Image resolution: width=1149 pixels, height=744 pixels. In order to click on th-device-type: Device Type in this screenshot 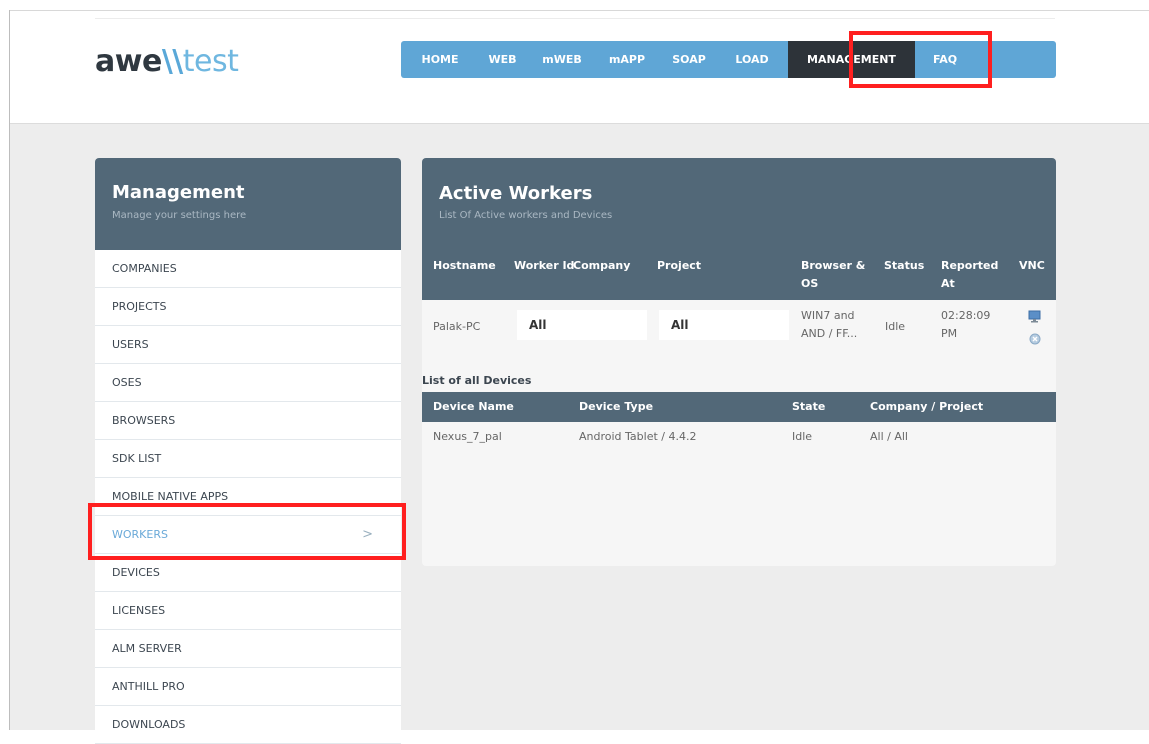, I will do `click(616, 406)`.